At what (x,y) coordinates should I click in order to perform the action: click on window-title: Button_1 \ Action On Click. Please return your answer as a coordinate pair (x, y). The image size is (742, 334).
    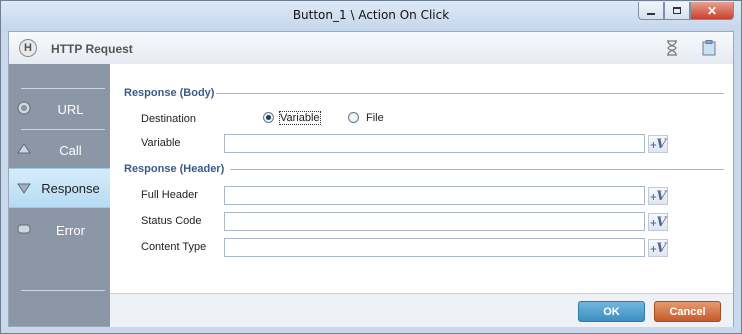
    Looking at the image, I should click on (371, 15).